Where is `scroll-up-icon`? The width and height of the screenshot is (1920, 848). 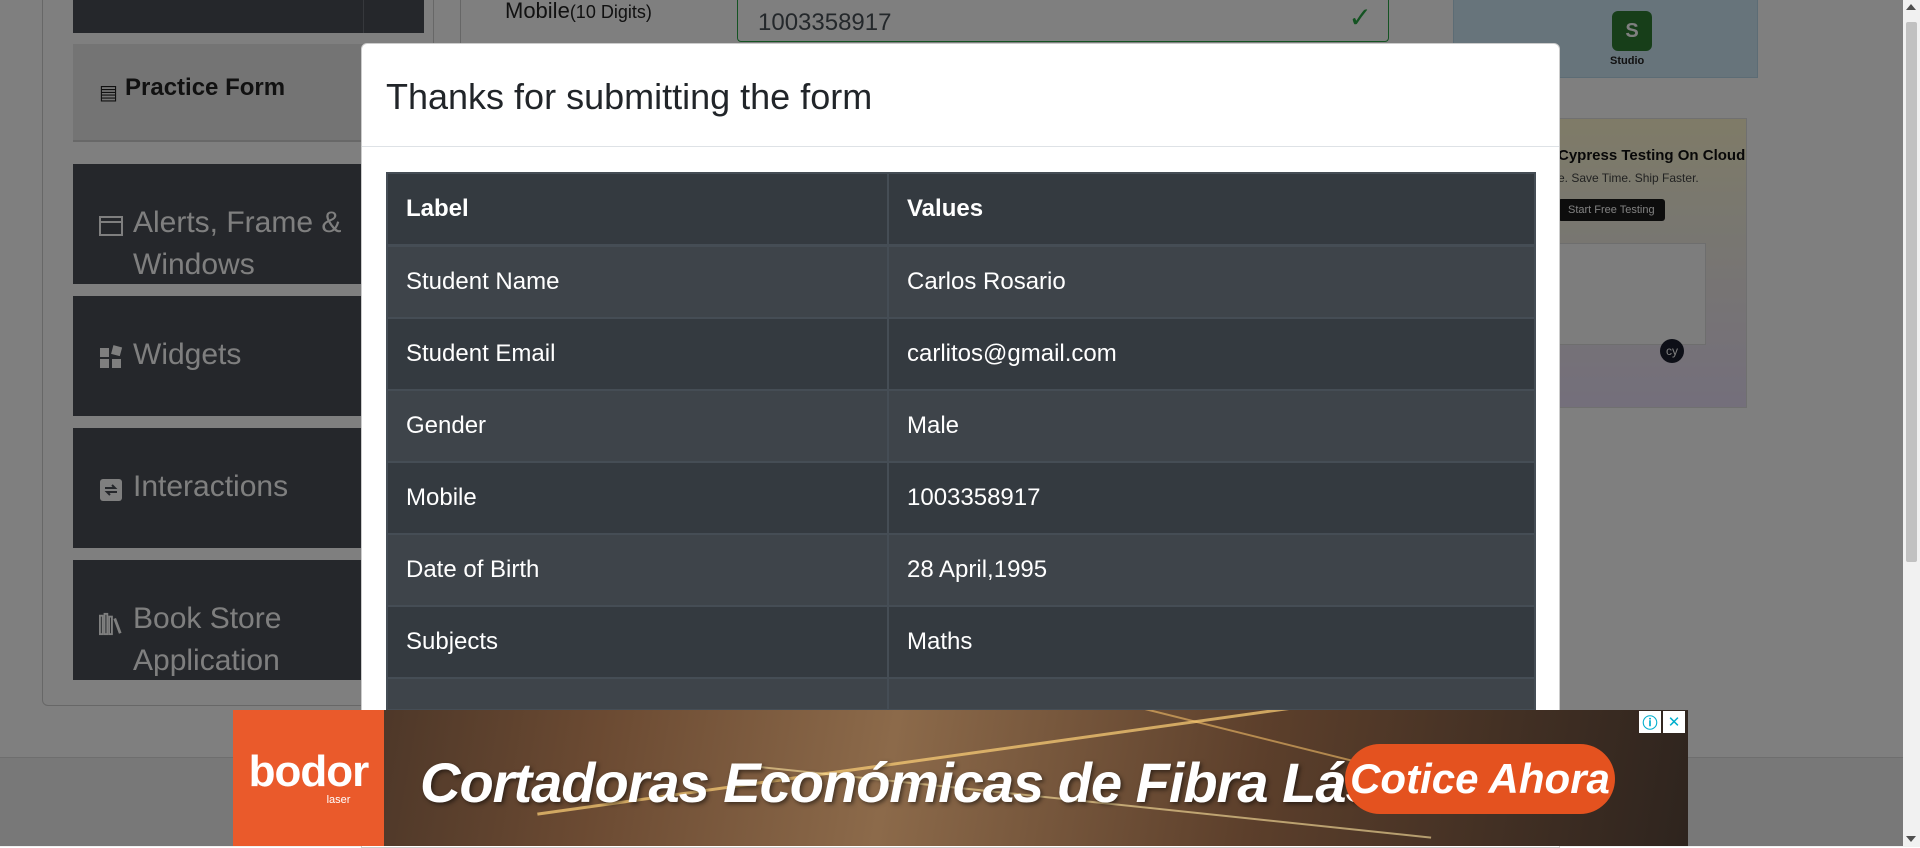 scroll-up-icon is located at coordinates (1911, 7).